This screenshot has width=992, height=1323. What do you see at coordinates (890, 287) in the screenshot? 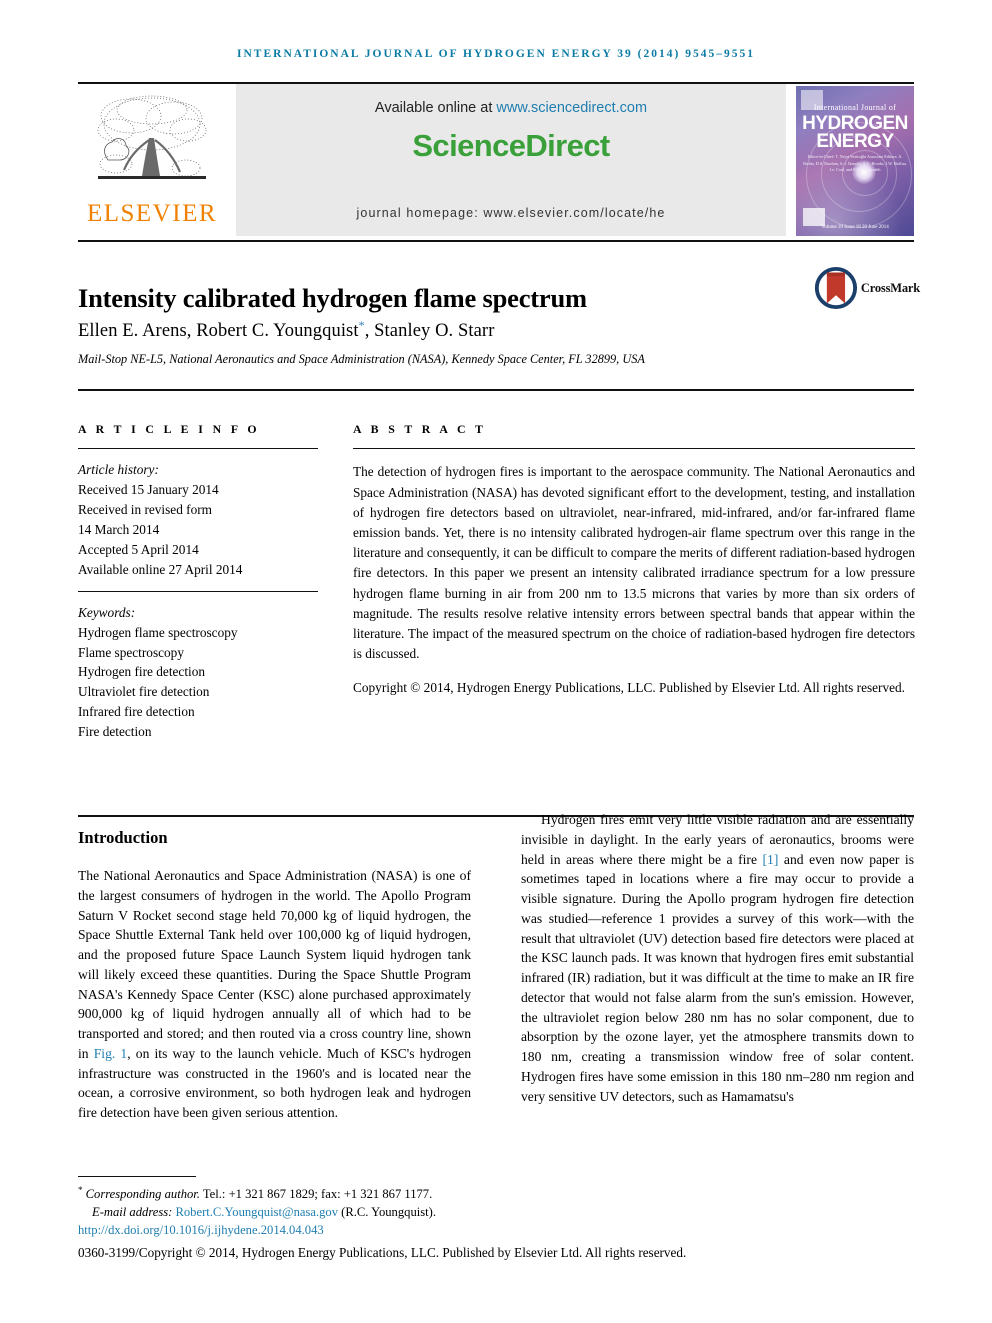
I see `crossmark-label: CrossMark` at bounding box center [890, 287].